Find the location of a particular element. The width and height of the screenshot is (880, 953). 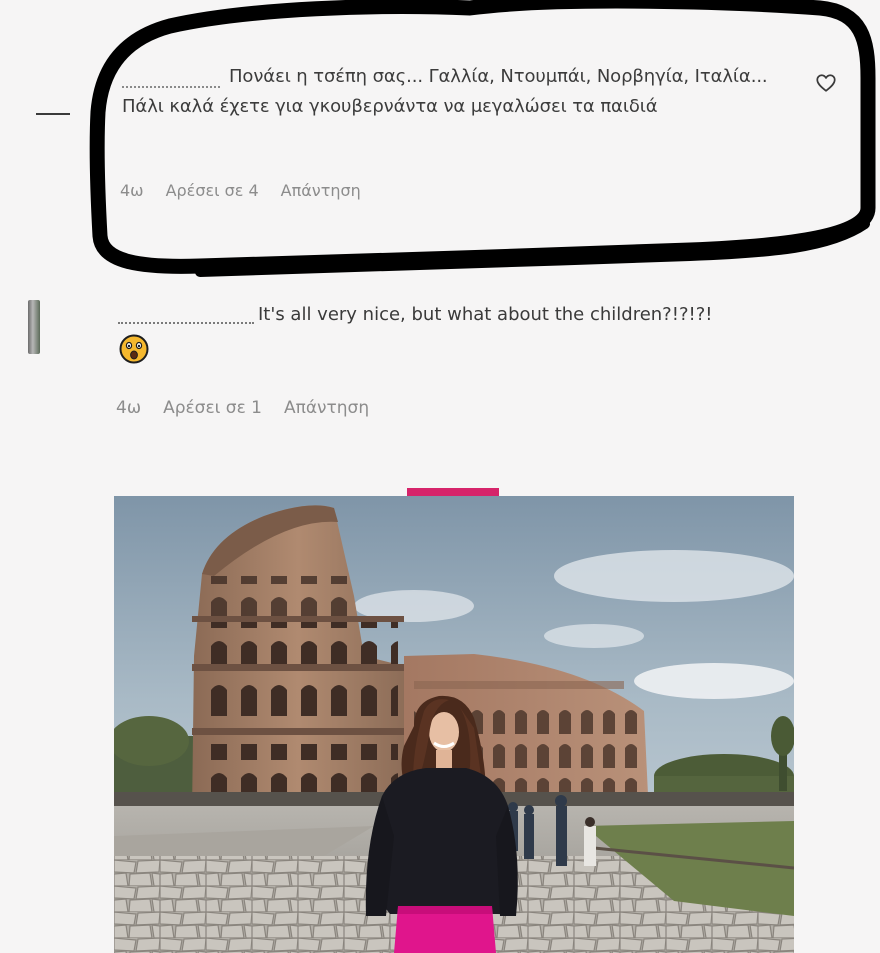

username-redacted-dots is located at coordinates (186, 323).